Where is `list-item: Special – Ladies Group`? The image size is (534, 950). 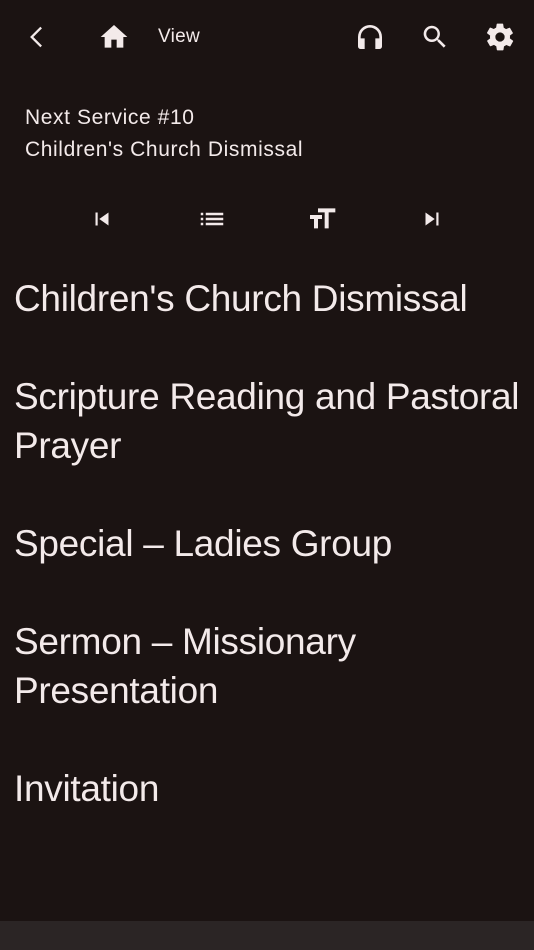
list-item: Special – Ladies Group is located at coordinates (269, 543).